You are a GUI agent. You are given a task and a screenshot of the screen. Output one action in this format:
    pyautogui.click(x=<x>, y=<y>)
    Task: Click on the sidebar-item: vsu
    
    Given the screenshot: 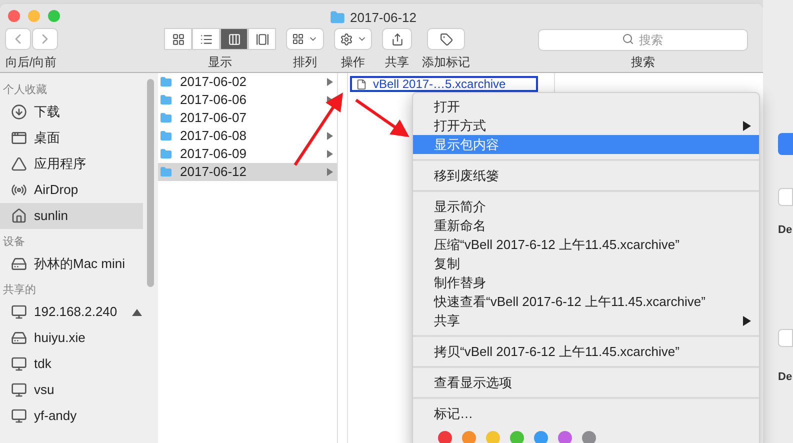 What is the action you would take?
    pyautogui.click(x=71, y=390)
    